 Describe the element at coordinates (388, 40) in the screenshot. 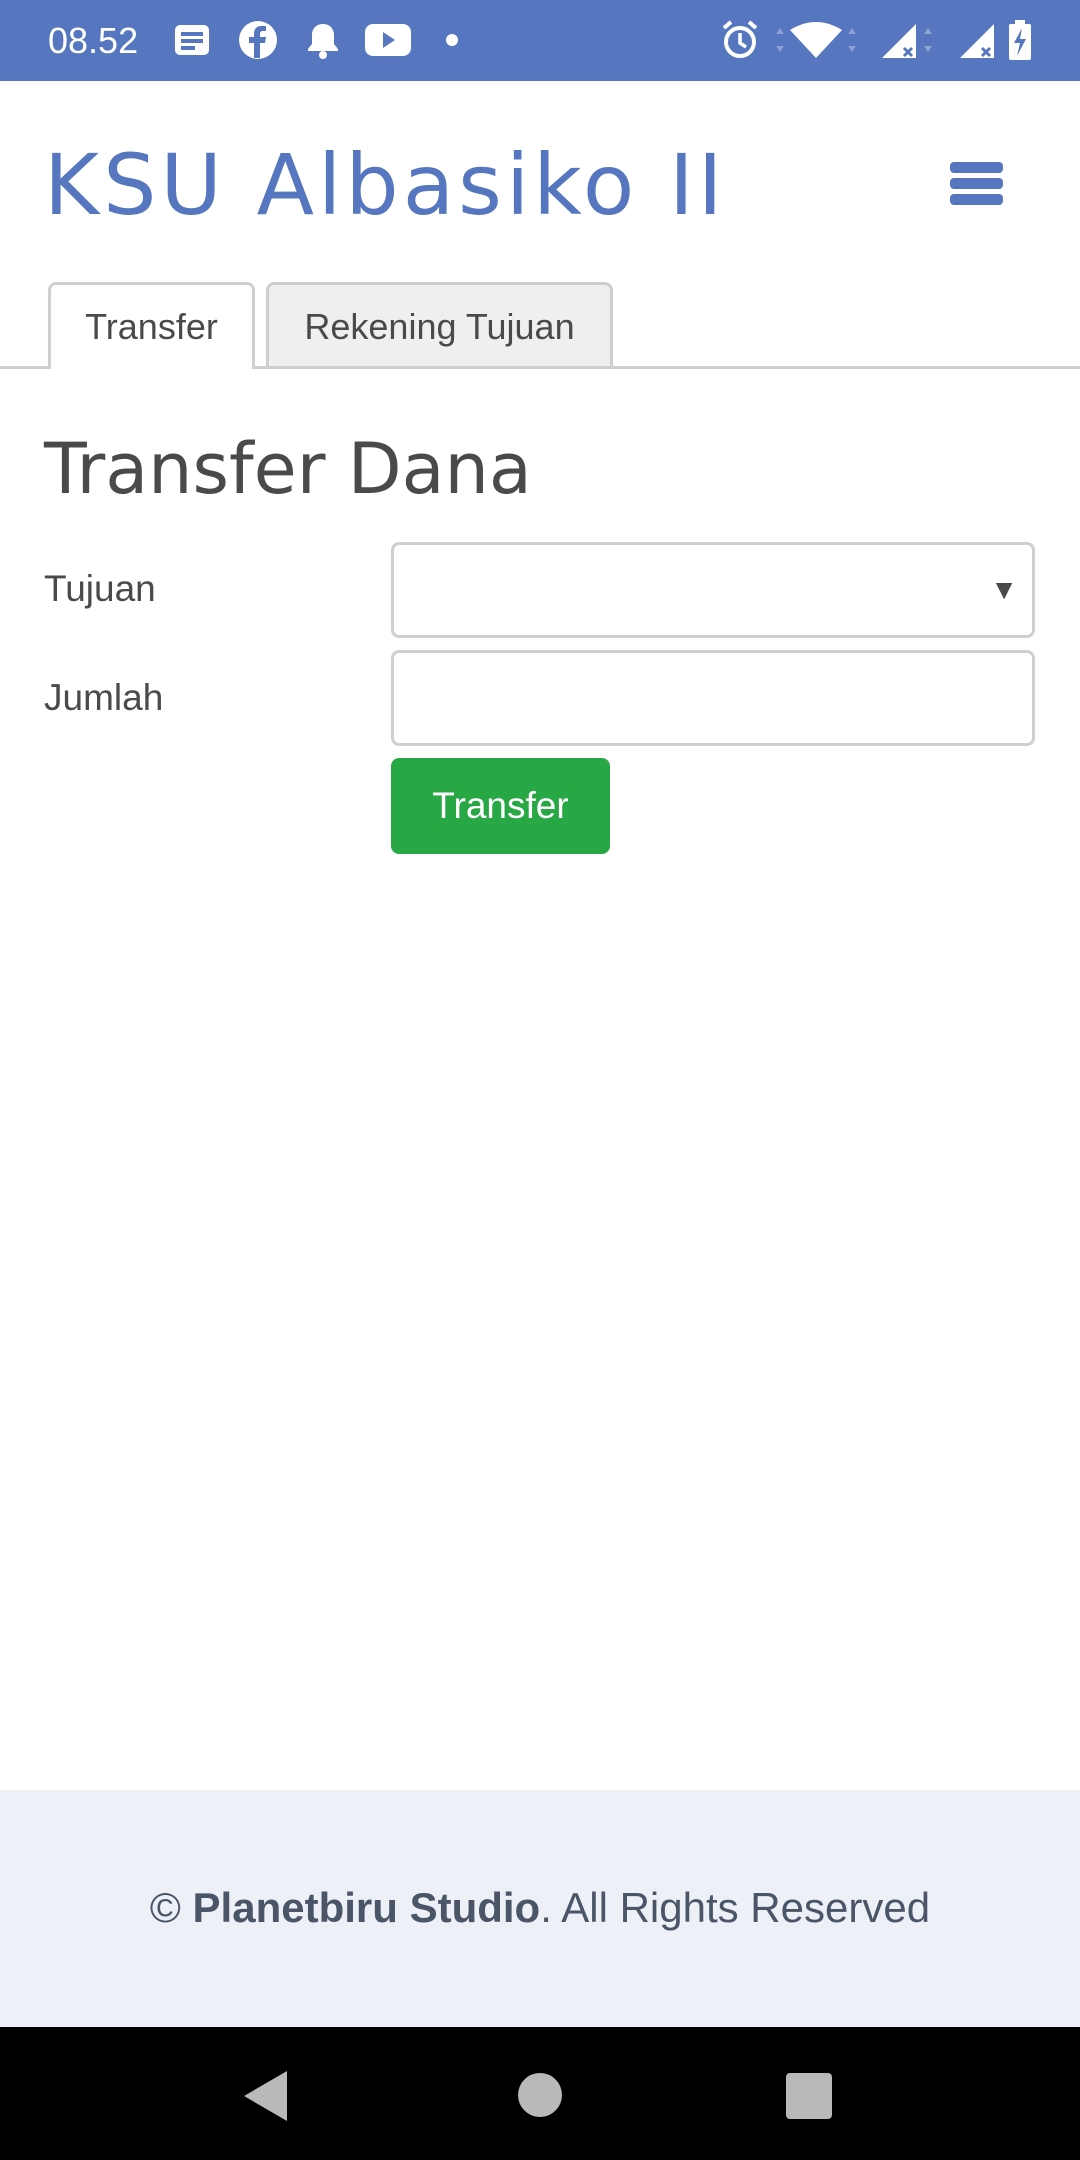

I see `youtube-icon` at that location.